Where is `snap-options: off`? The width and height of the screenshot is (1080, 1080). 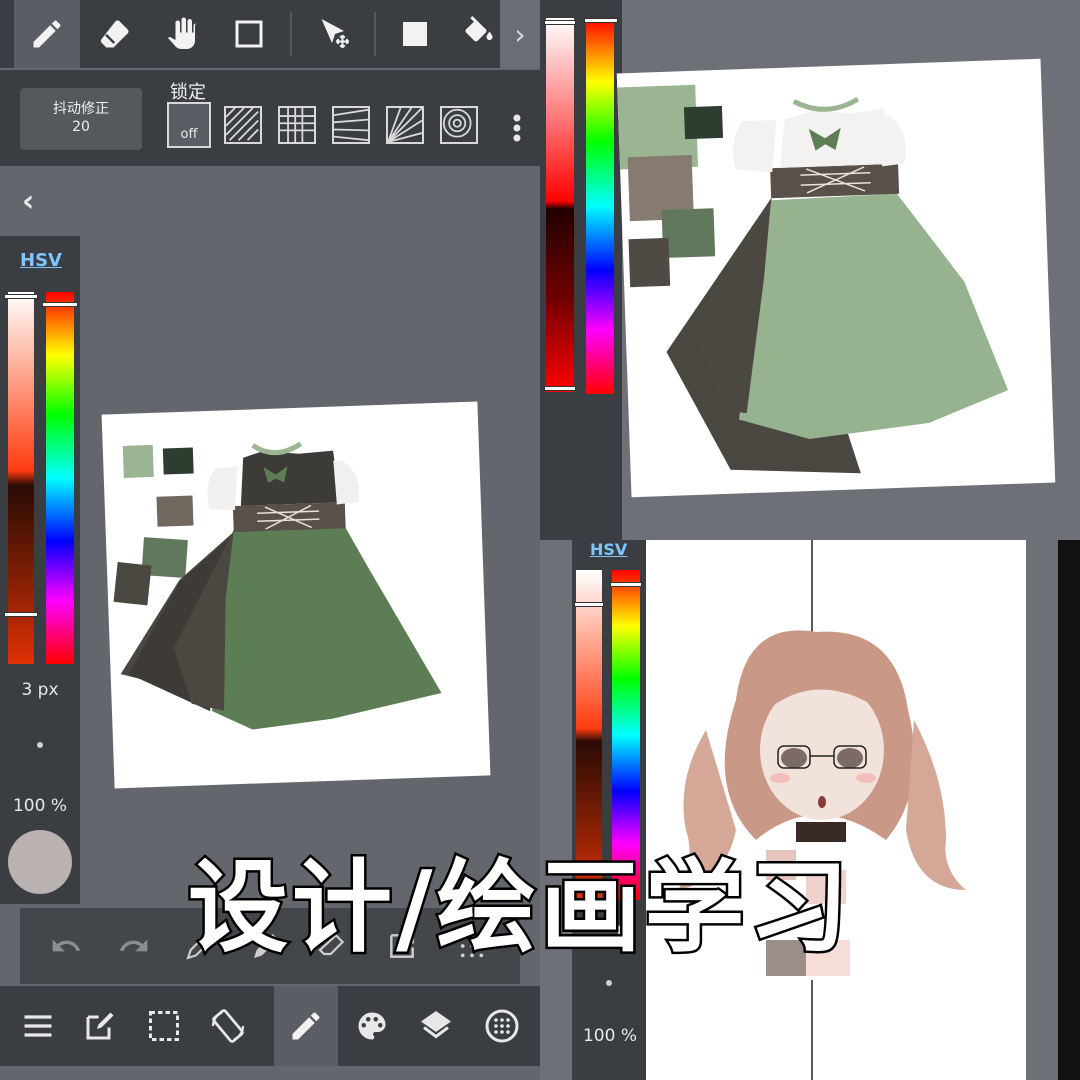
snap-options: off is located at coordinates (322, 125).